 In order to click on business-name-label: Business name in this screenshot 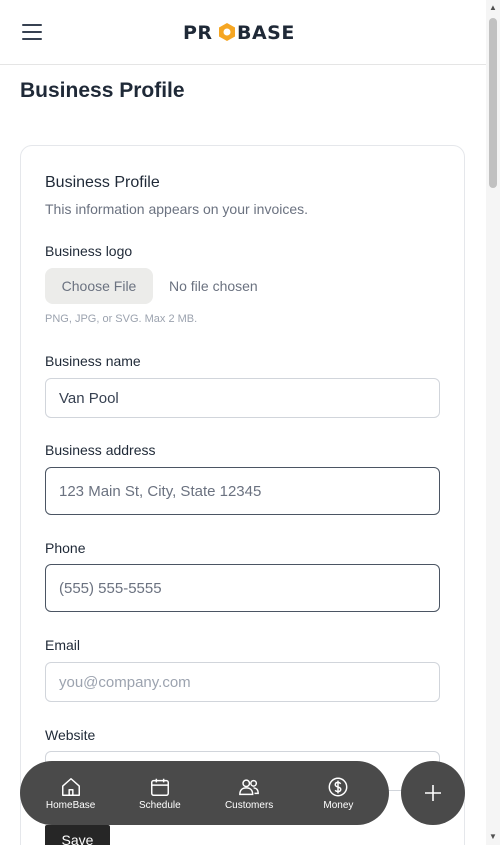, I will do `click(93, 361)`.